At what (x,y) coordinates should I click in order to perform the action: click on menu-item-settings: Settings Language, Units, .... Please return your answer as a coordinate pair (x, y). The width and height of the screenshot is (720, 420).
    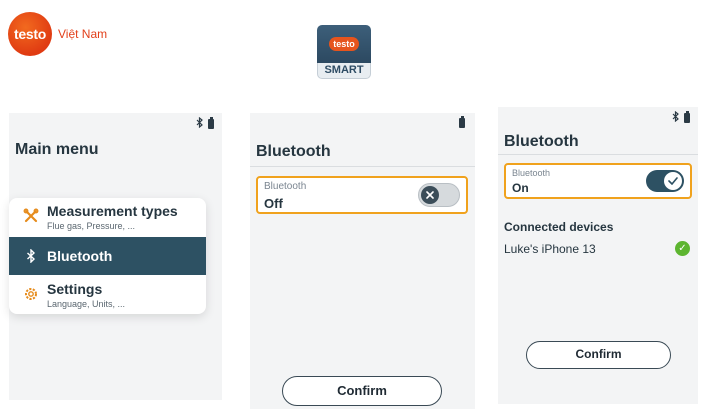
    Looking at the image, I should click on (107, 295).